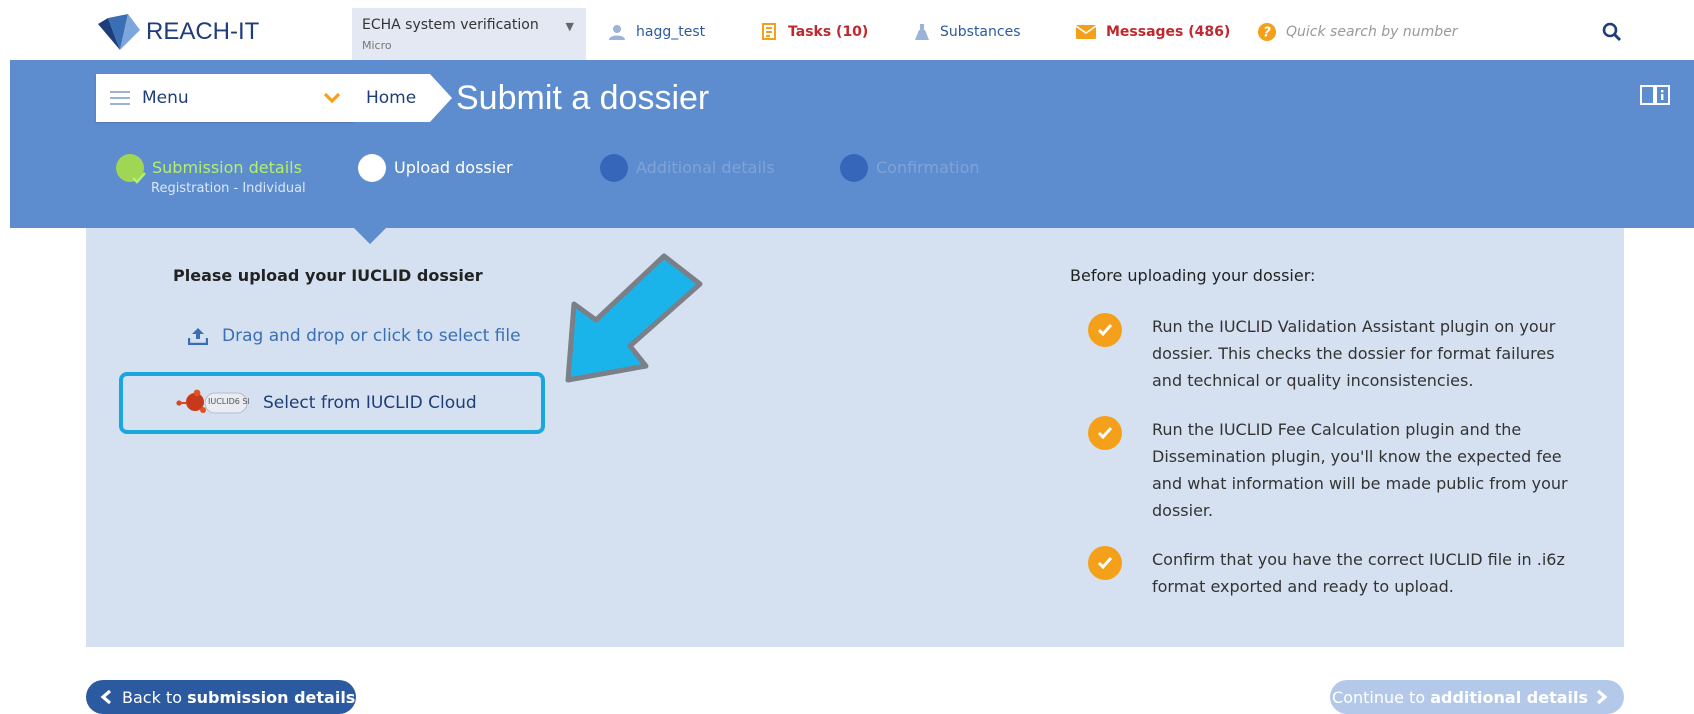 The height and width of the screenshot is (714, 1694). I want to click on caret-down-icon: ▼, so click(569, 26).